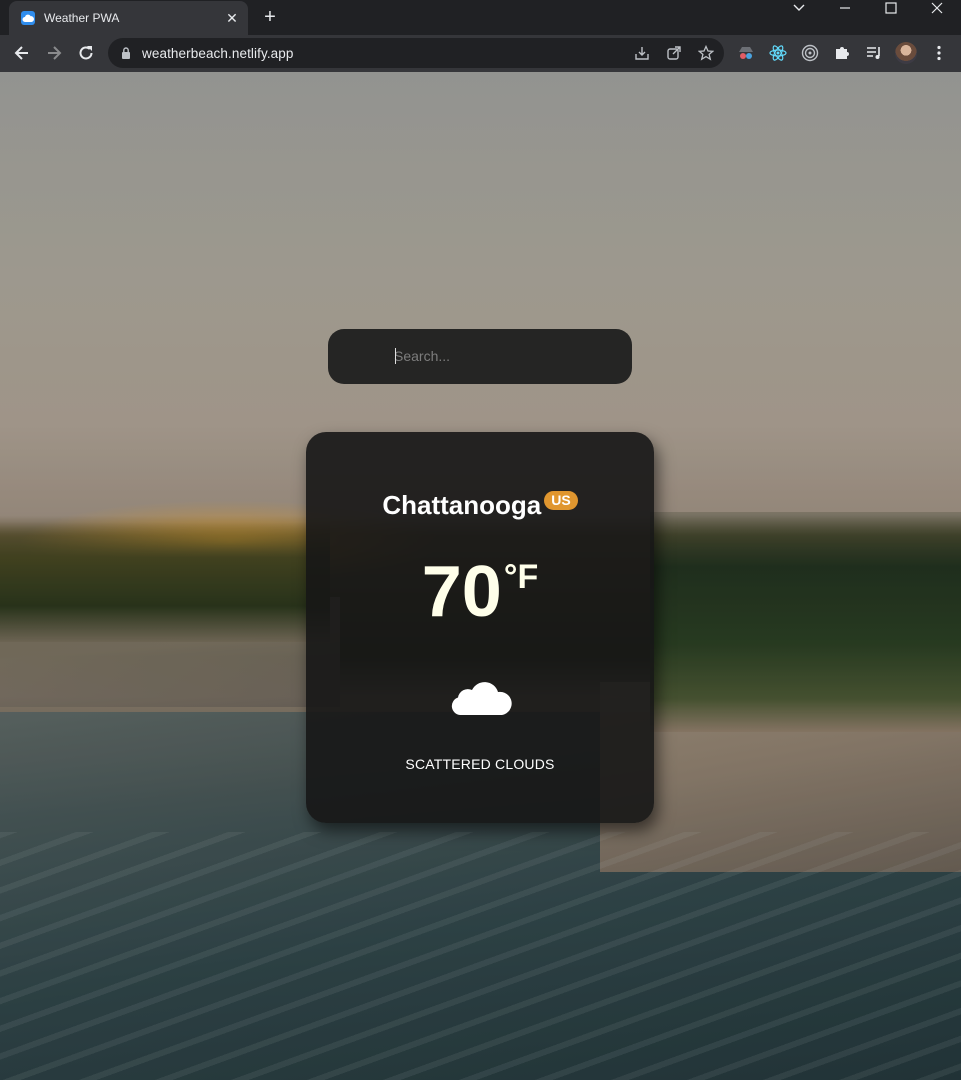  Describe the element at coordinates (28, 18) in the screenshot. I see `cloud-favicon-icon` at that location.